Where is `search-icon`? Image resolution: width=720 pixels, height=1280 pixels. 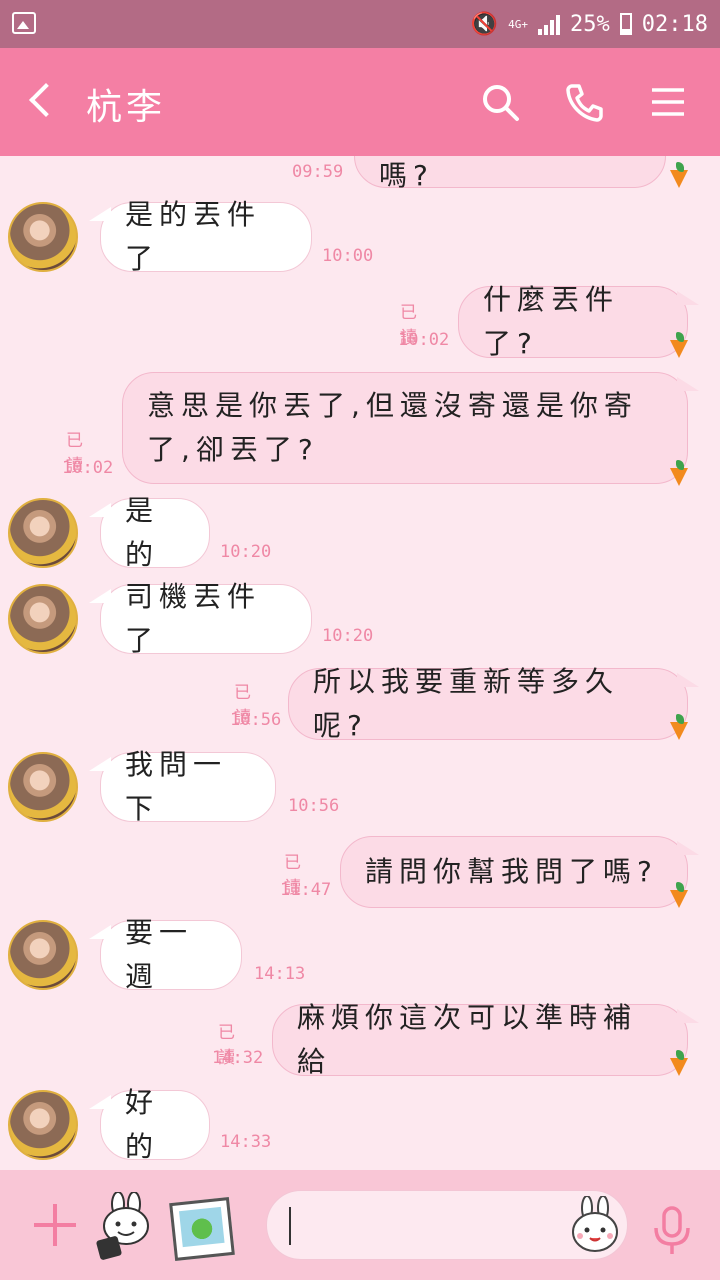
search-icon is located at coordinates (500, 102).